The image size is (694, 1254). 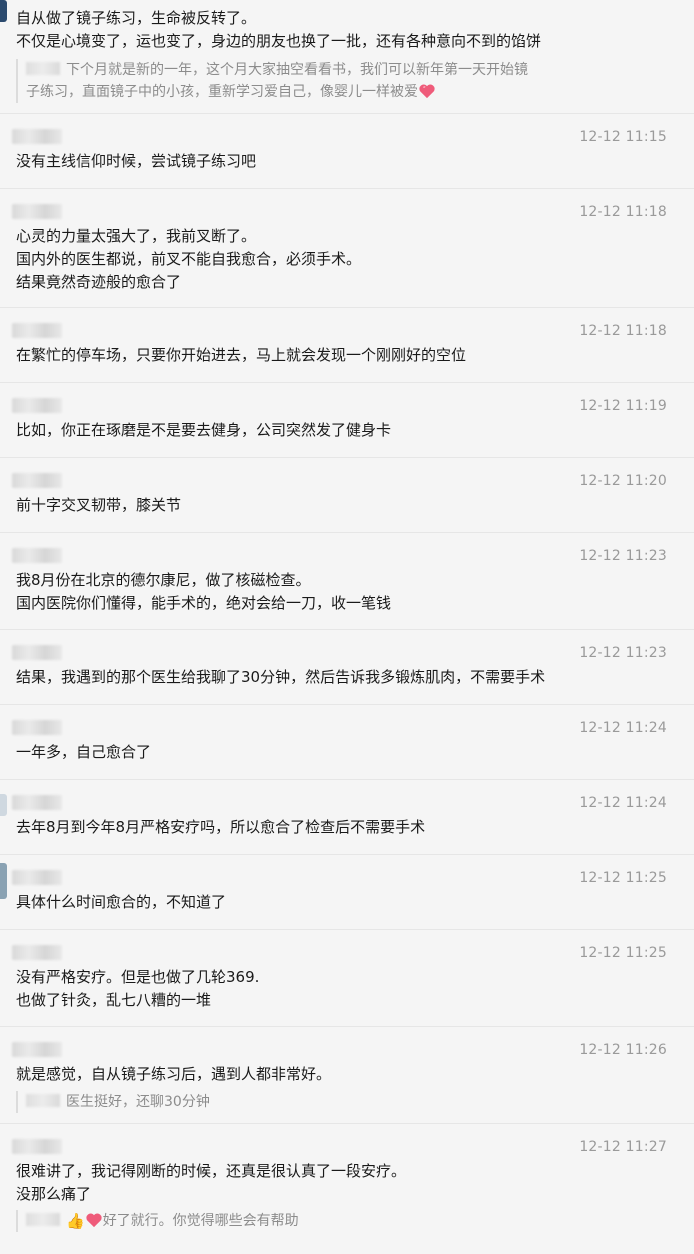 What do you see at coordinates (138, 977) in the screenshot?
I see `message-line: 没有严格安疗。但是也做了几轮369.` at bounding box center [138, 977].